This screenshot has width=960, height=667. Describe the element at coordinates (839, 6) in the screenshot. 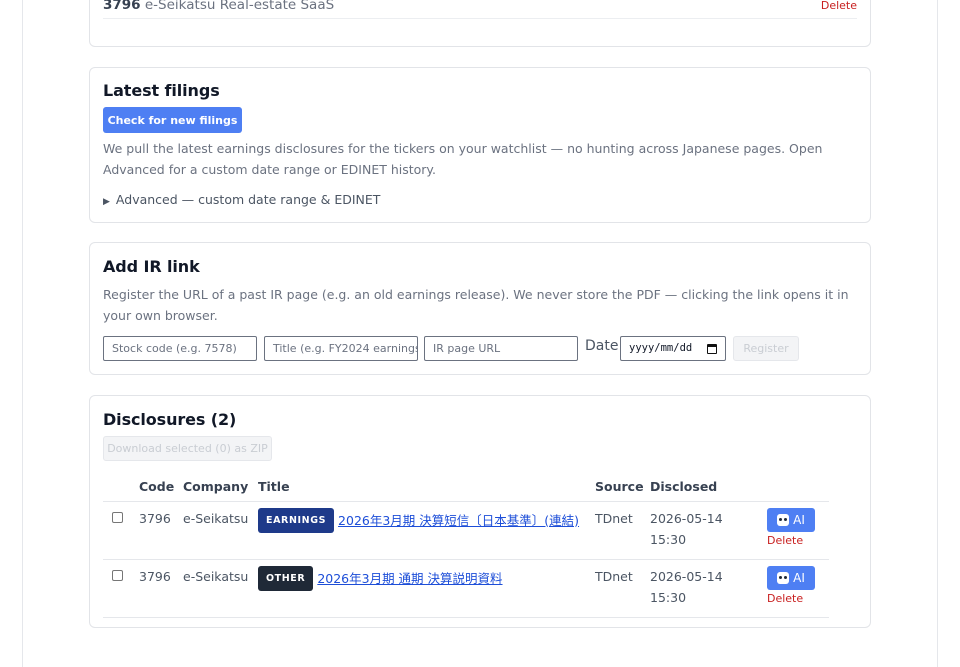

I see `watchlist-delete-link: Delete` at that location.